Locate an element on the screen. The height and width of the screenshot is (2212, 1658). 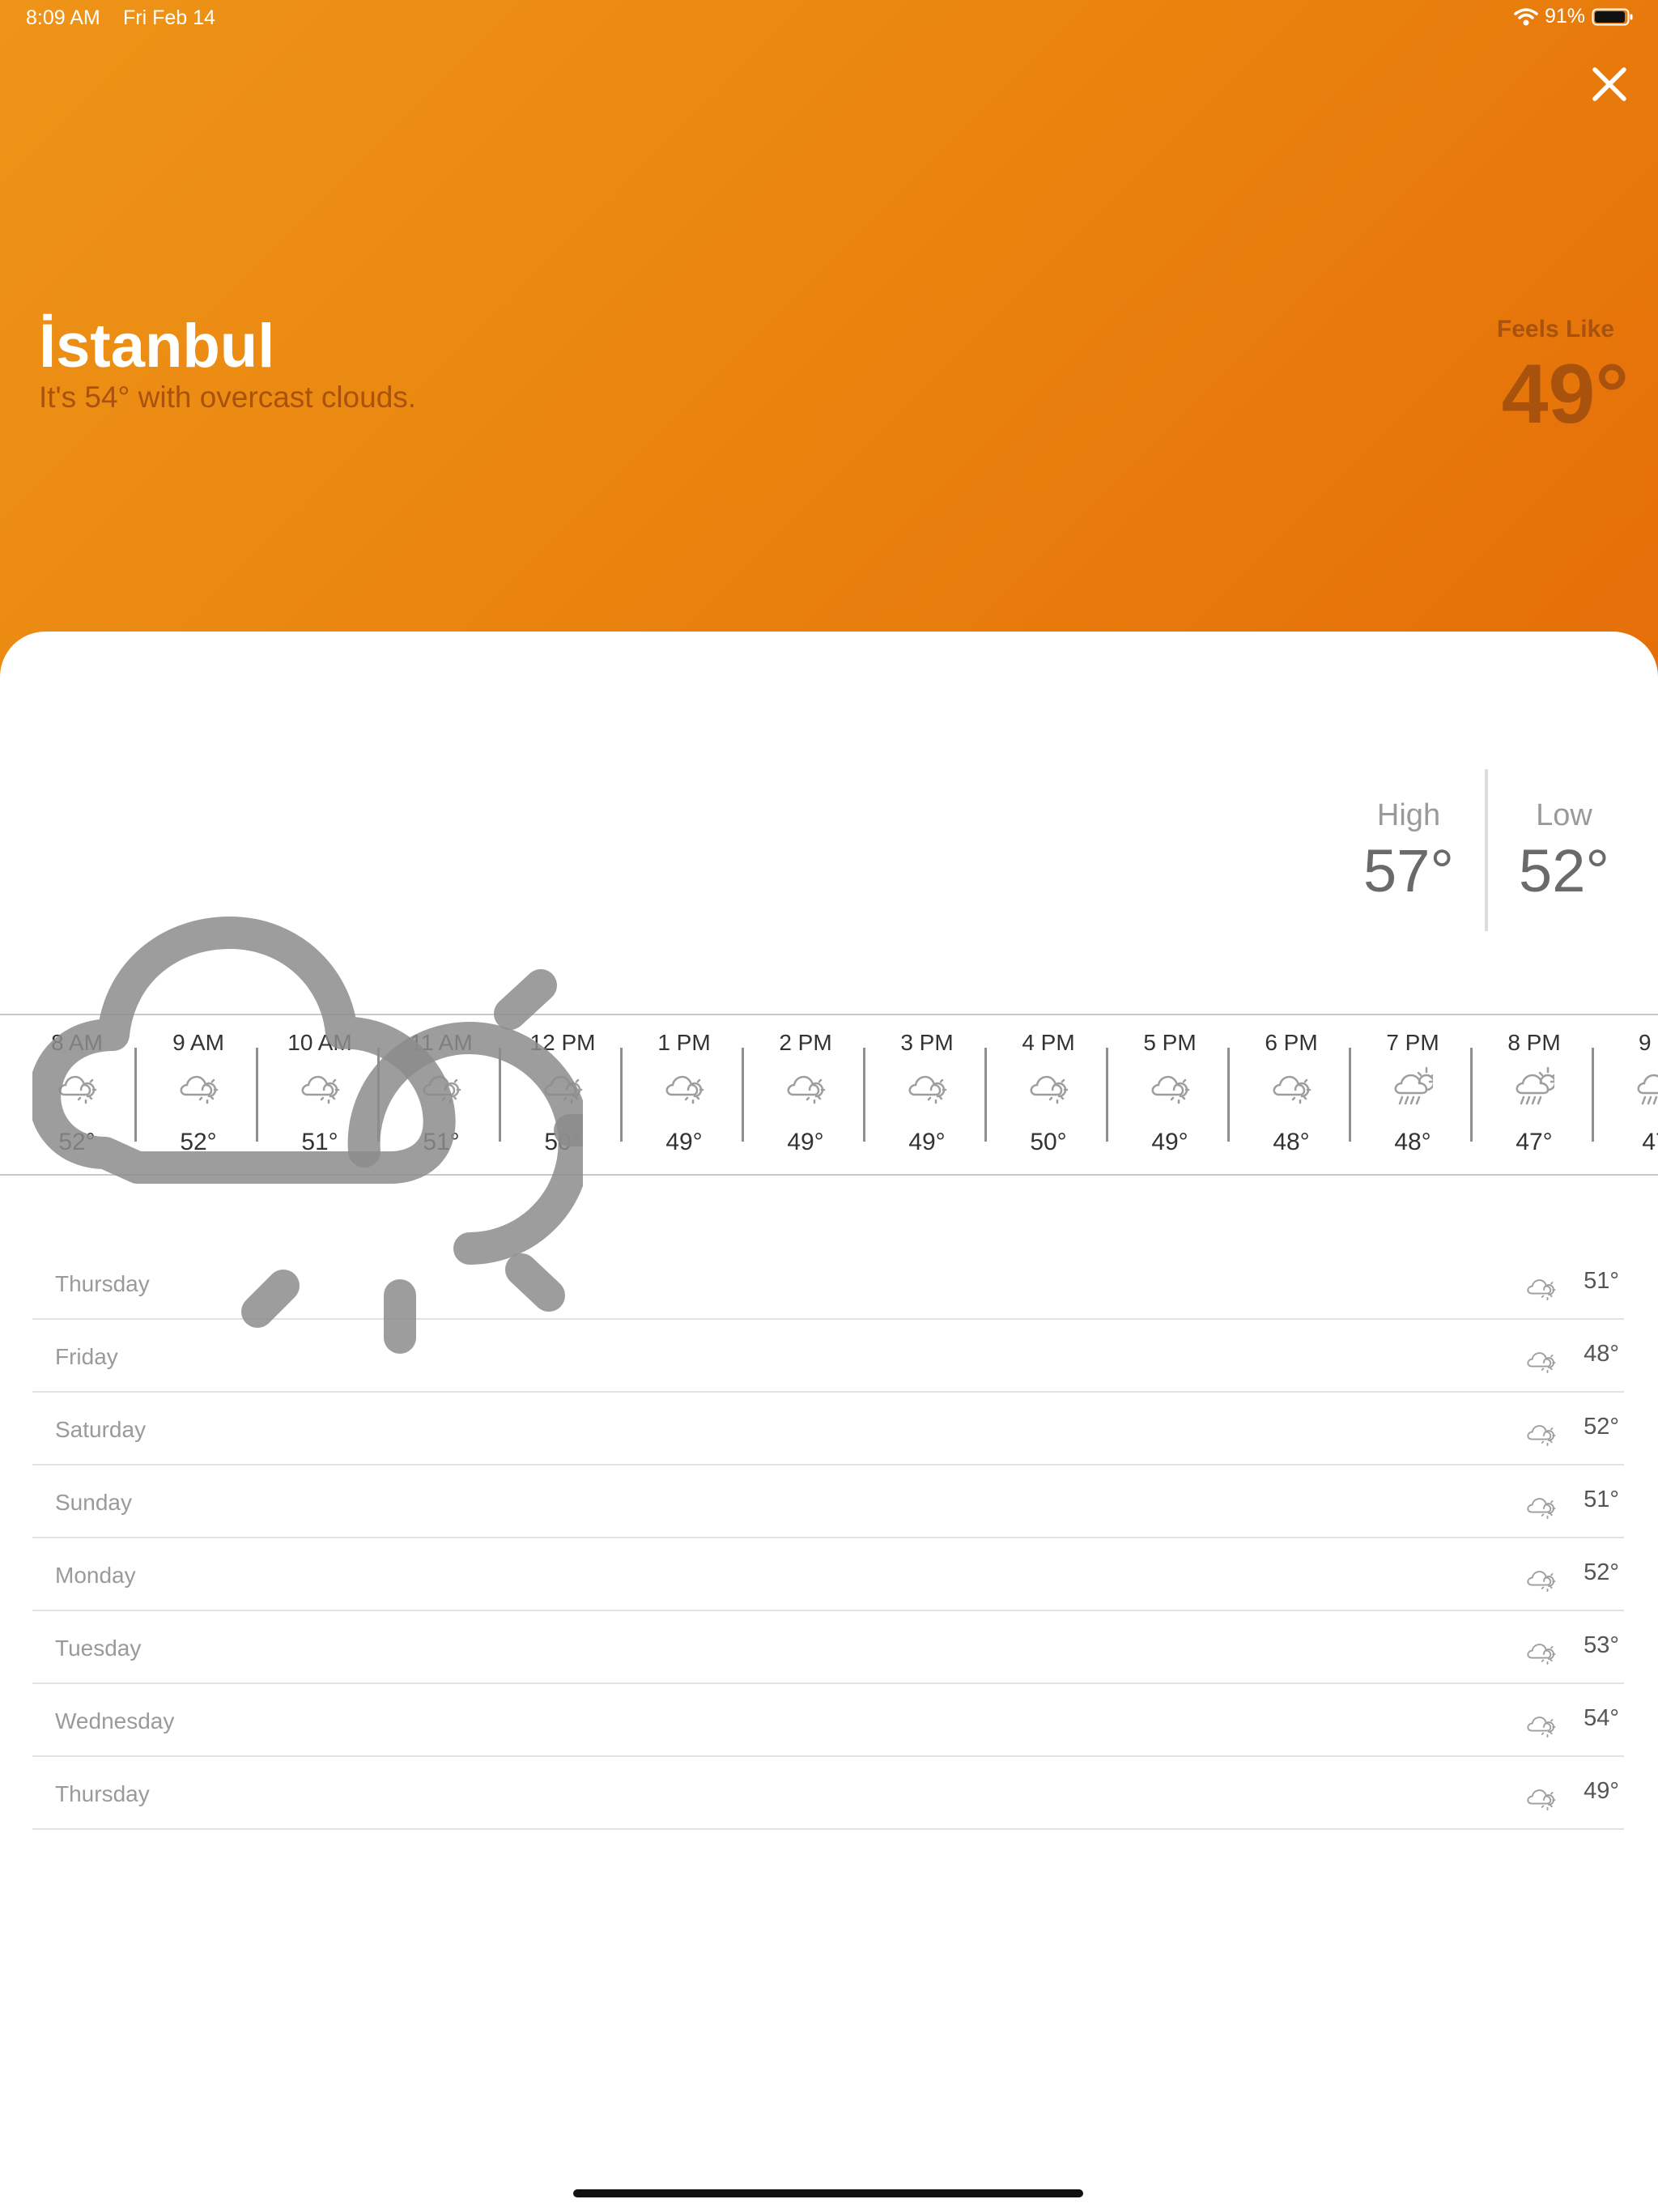
hourly-item: 4 PM 50° is located at coordinates (1048, 1095).